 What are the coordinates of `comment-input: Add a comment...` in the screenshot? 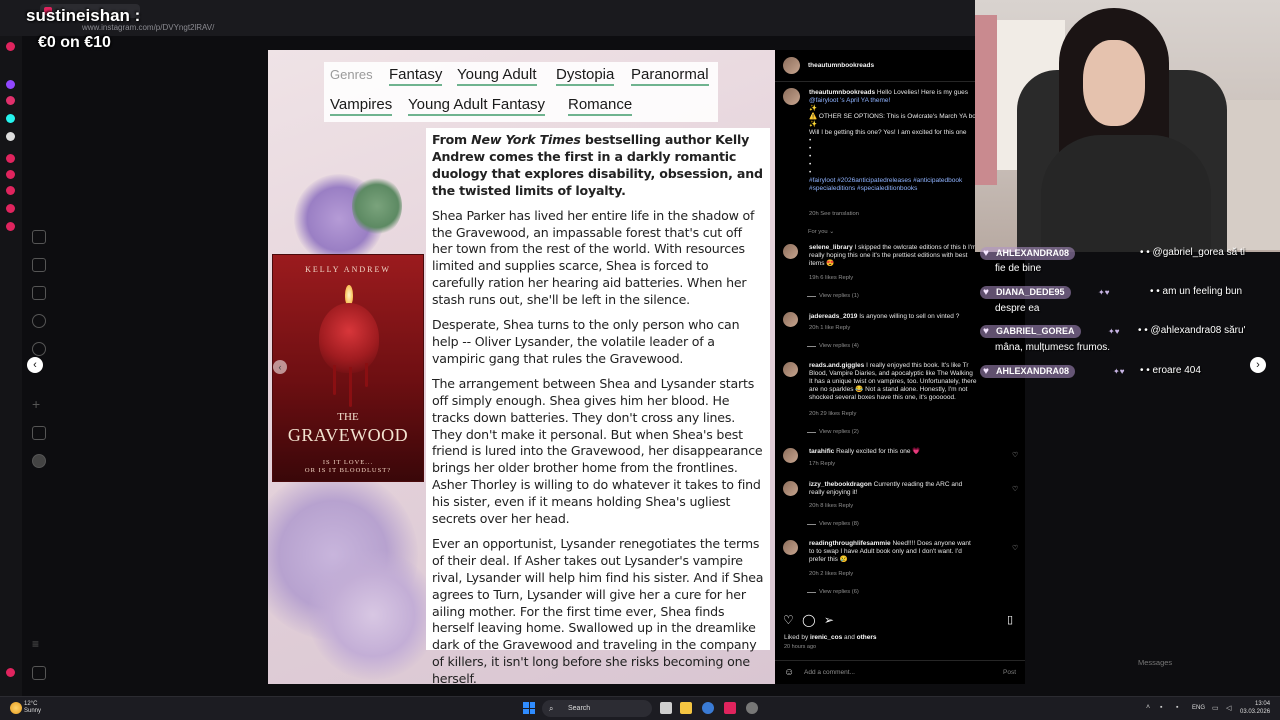 It's located at (829, 672).